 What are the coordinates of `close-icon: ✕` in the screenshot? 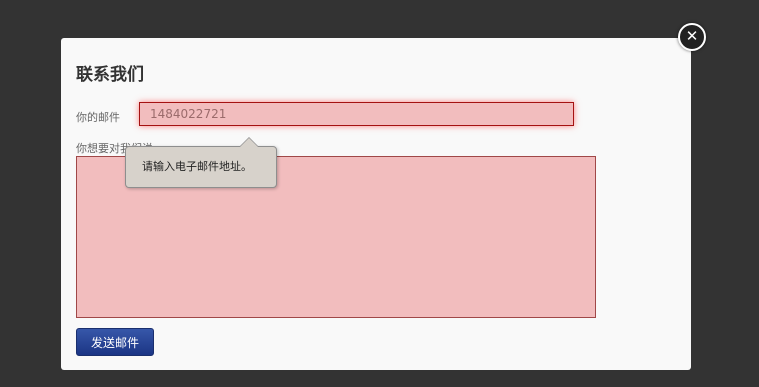 It's located at (692, 36).